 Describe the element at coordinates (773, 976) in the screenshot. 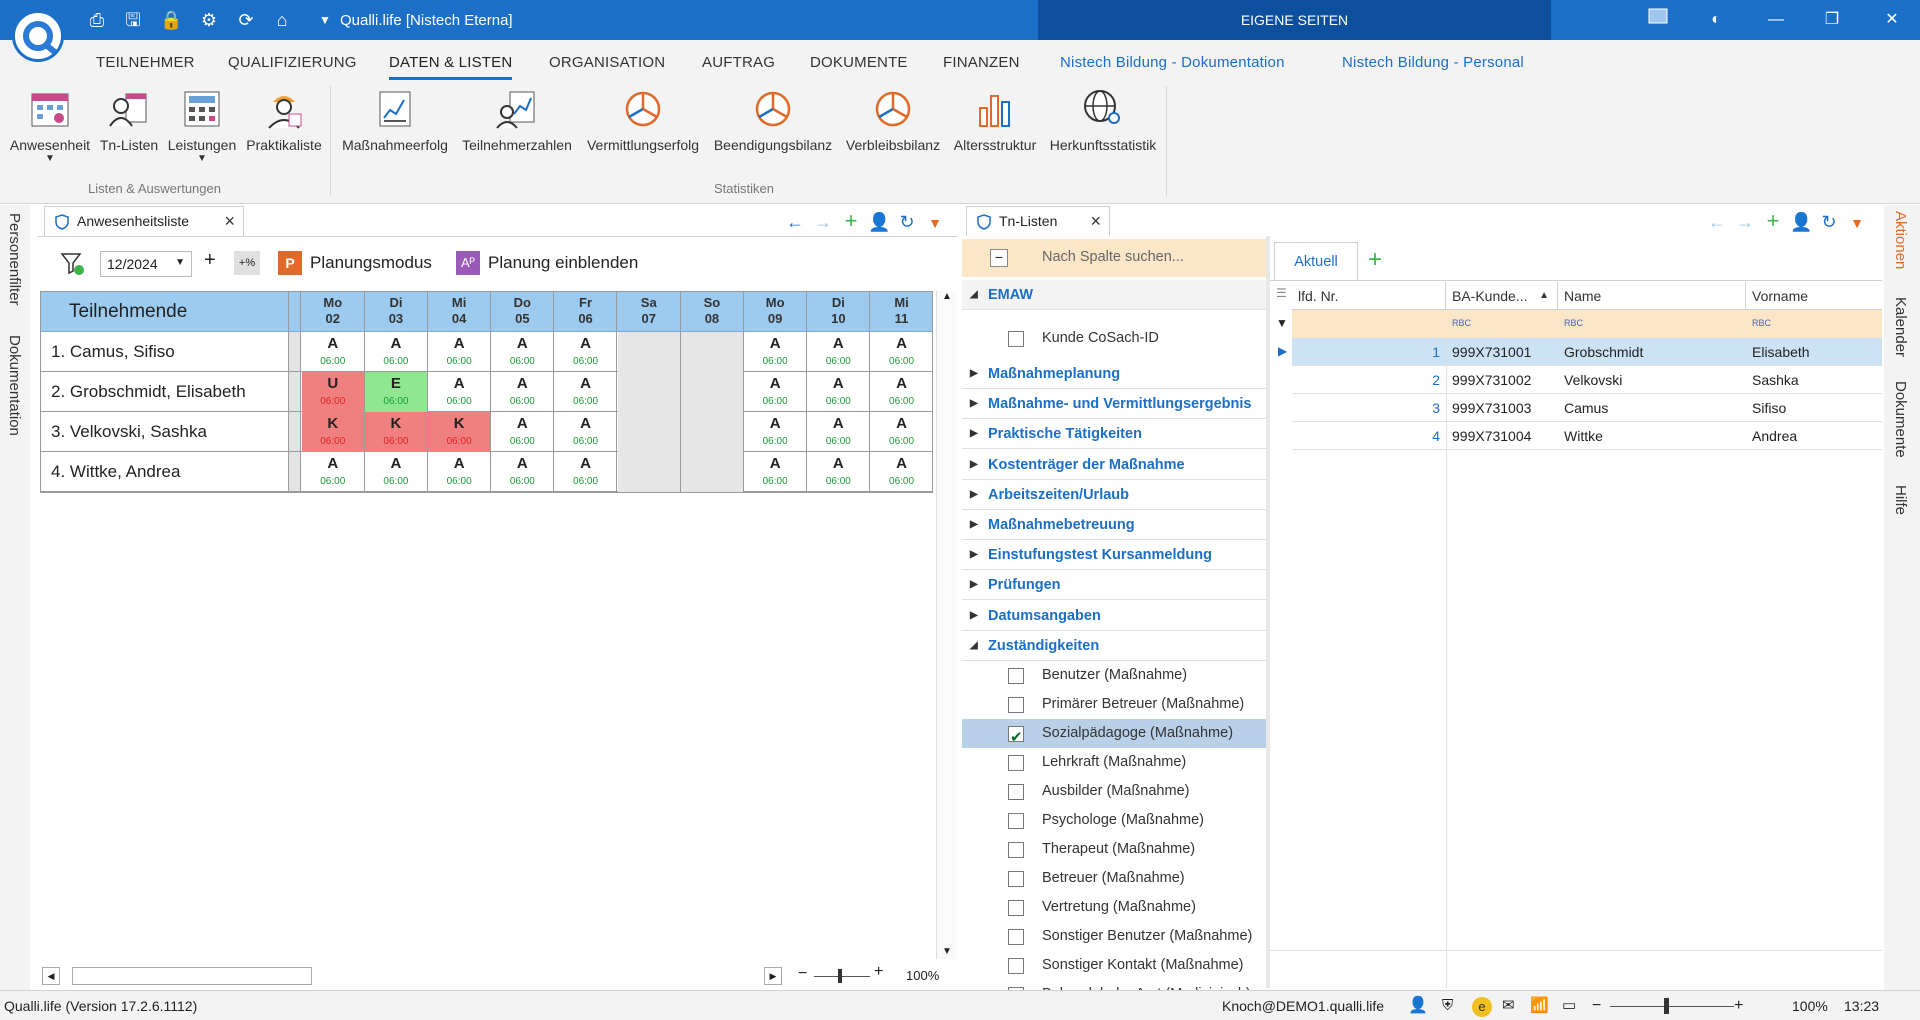

I see `scroll-right-icon: ▶` at that location.